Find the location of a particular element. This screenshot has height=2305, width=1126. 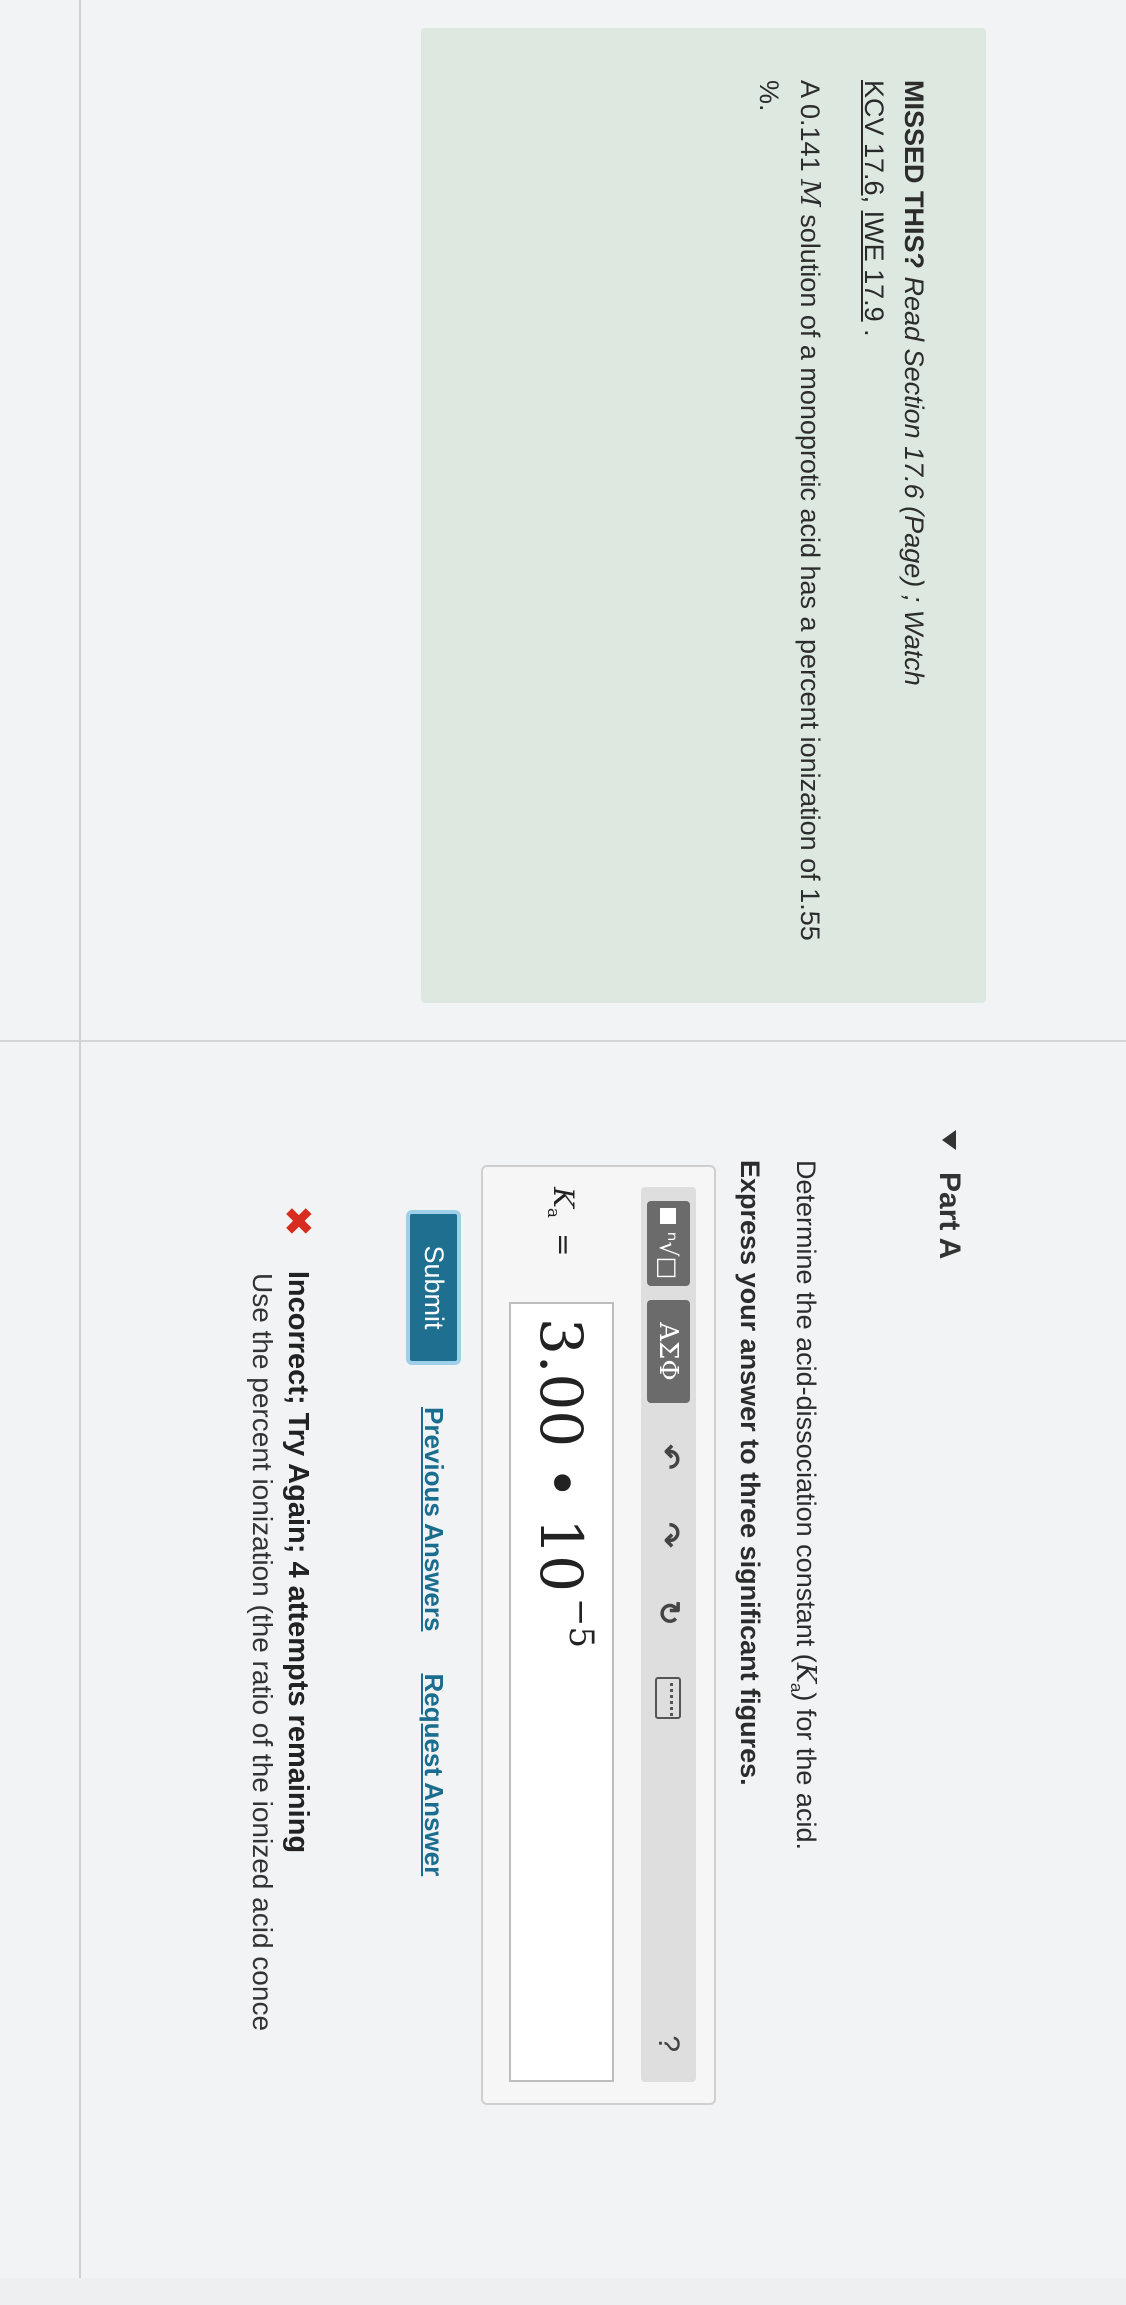

math-toolbar: ⁿ√□ ΑΣΦ ↶ ↷ ↻ ? is located at coordinates (668, 1634).